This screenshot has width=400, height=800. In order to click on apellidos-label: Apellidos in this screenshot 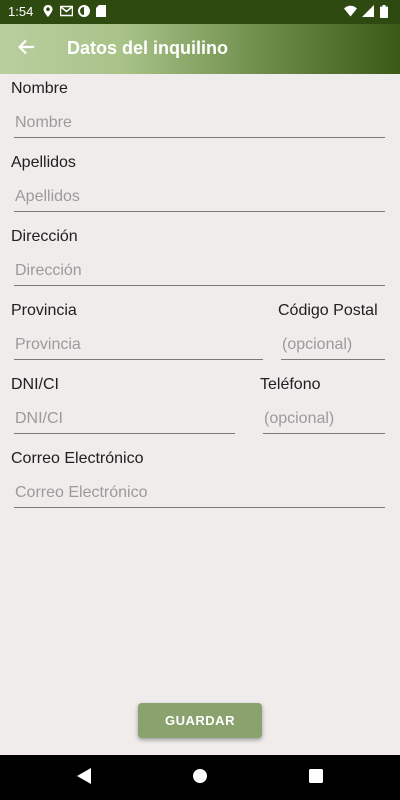, I will do `click(43, 162)`.